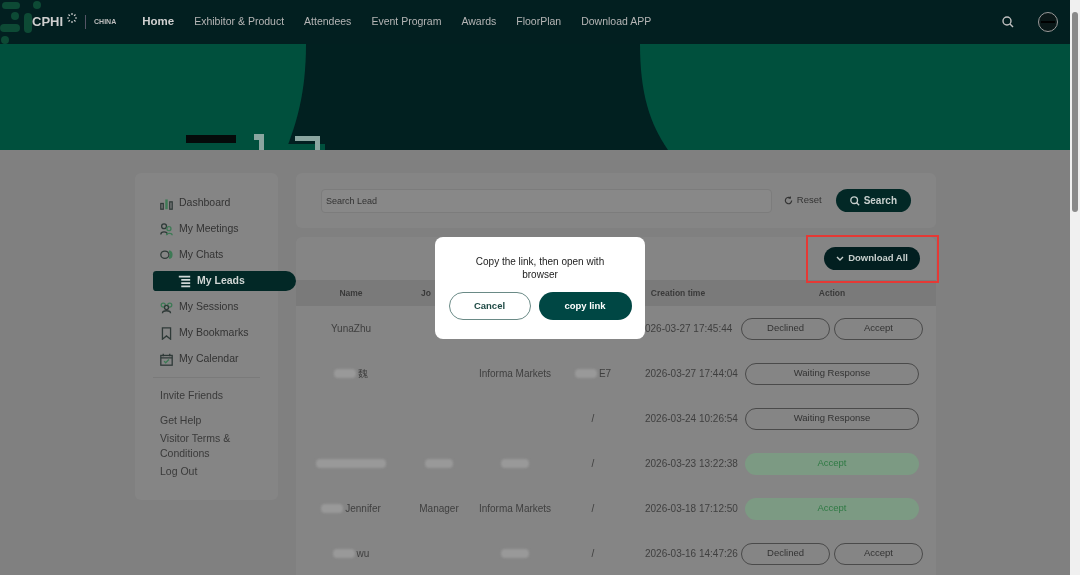  Describe the element at coordinates (351, 293) in the screenshot. I see `column-header: Name` at that location.